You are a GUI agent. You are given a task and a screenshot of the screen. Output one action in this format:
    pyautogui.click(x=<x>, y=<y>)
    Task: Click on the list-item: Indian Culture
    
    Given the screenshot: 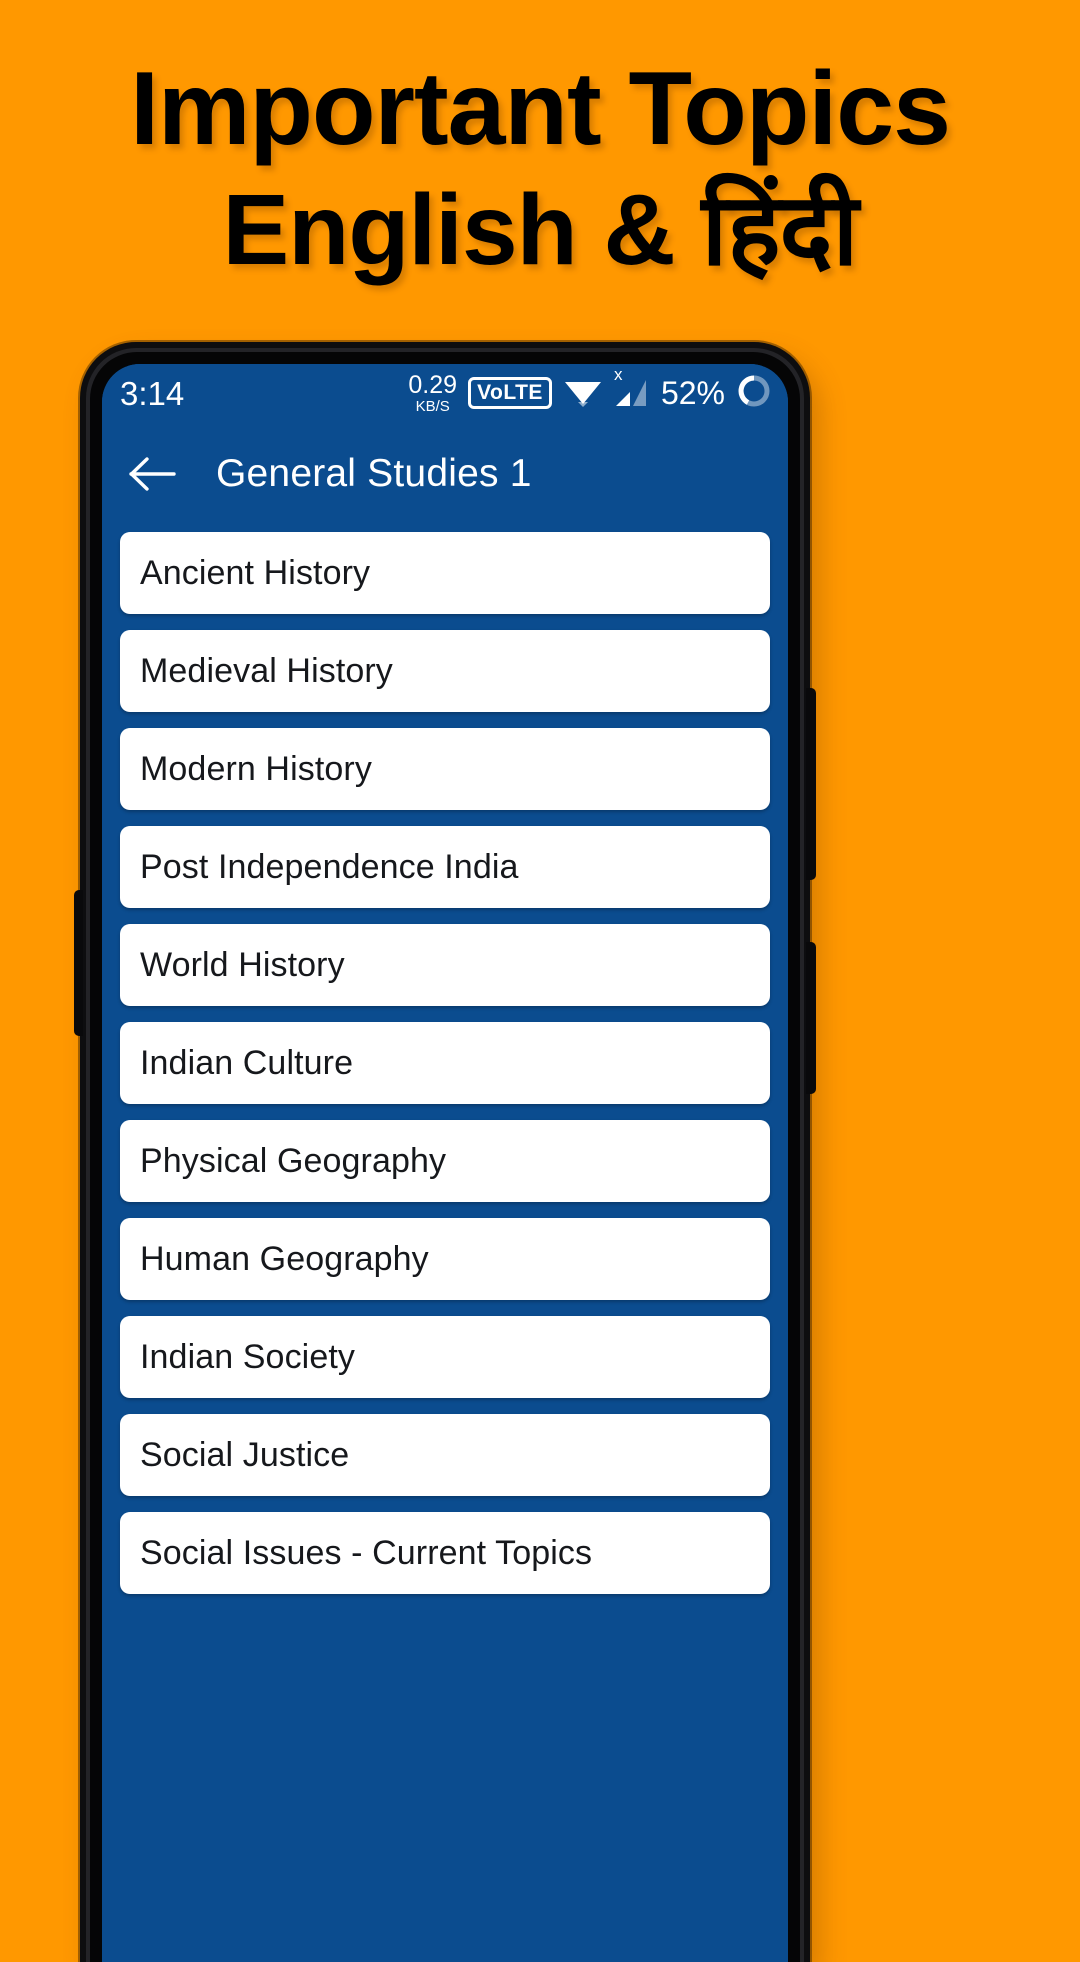 What is the action you would take?
    pyautogui.click(x=445, y=1063)
    